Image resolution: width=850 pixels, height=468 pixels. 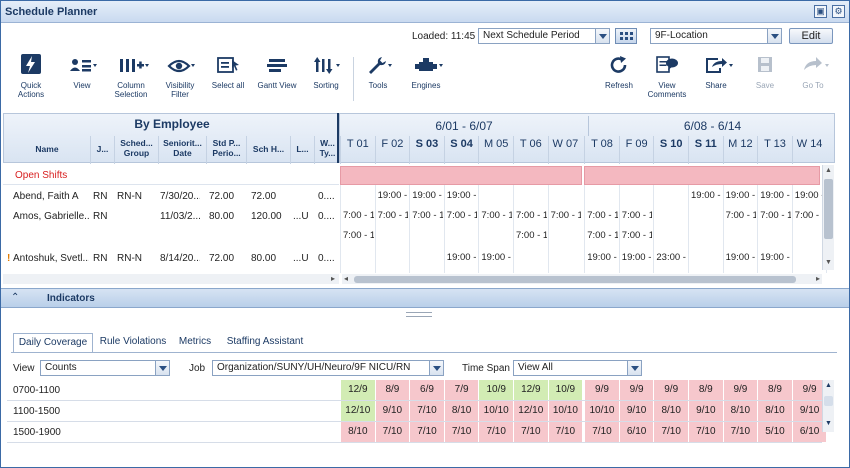 What do you see at coordinates (171, 279) in the screenshot?
I see `left-horizontal-scrollbar: ▸` at bounding box center [171, 279].